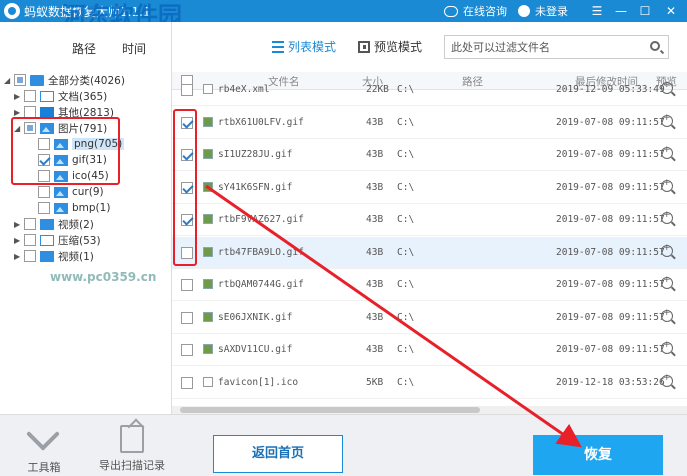 This screenshot has height=476, width=687. What do you see at coordinates (364, 46) in the screenshot?
I see `preview-icon` at bounding box center [364, 46].